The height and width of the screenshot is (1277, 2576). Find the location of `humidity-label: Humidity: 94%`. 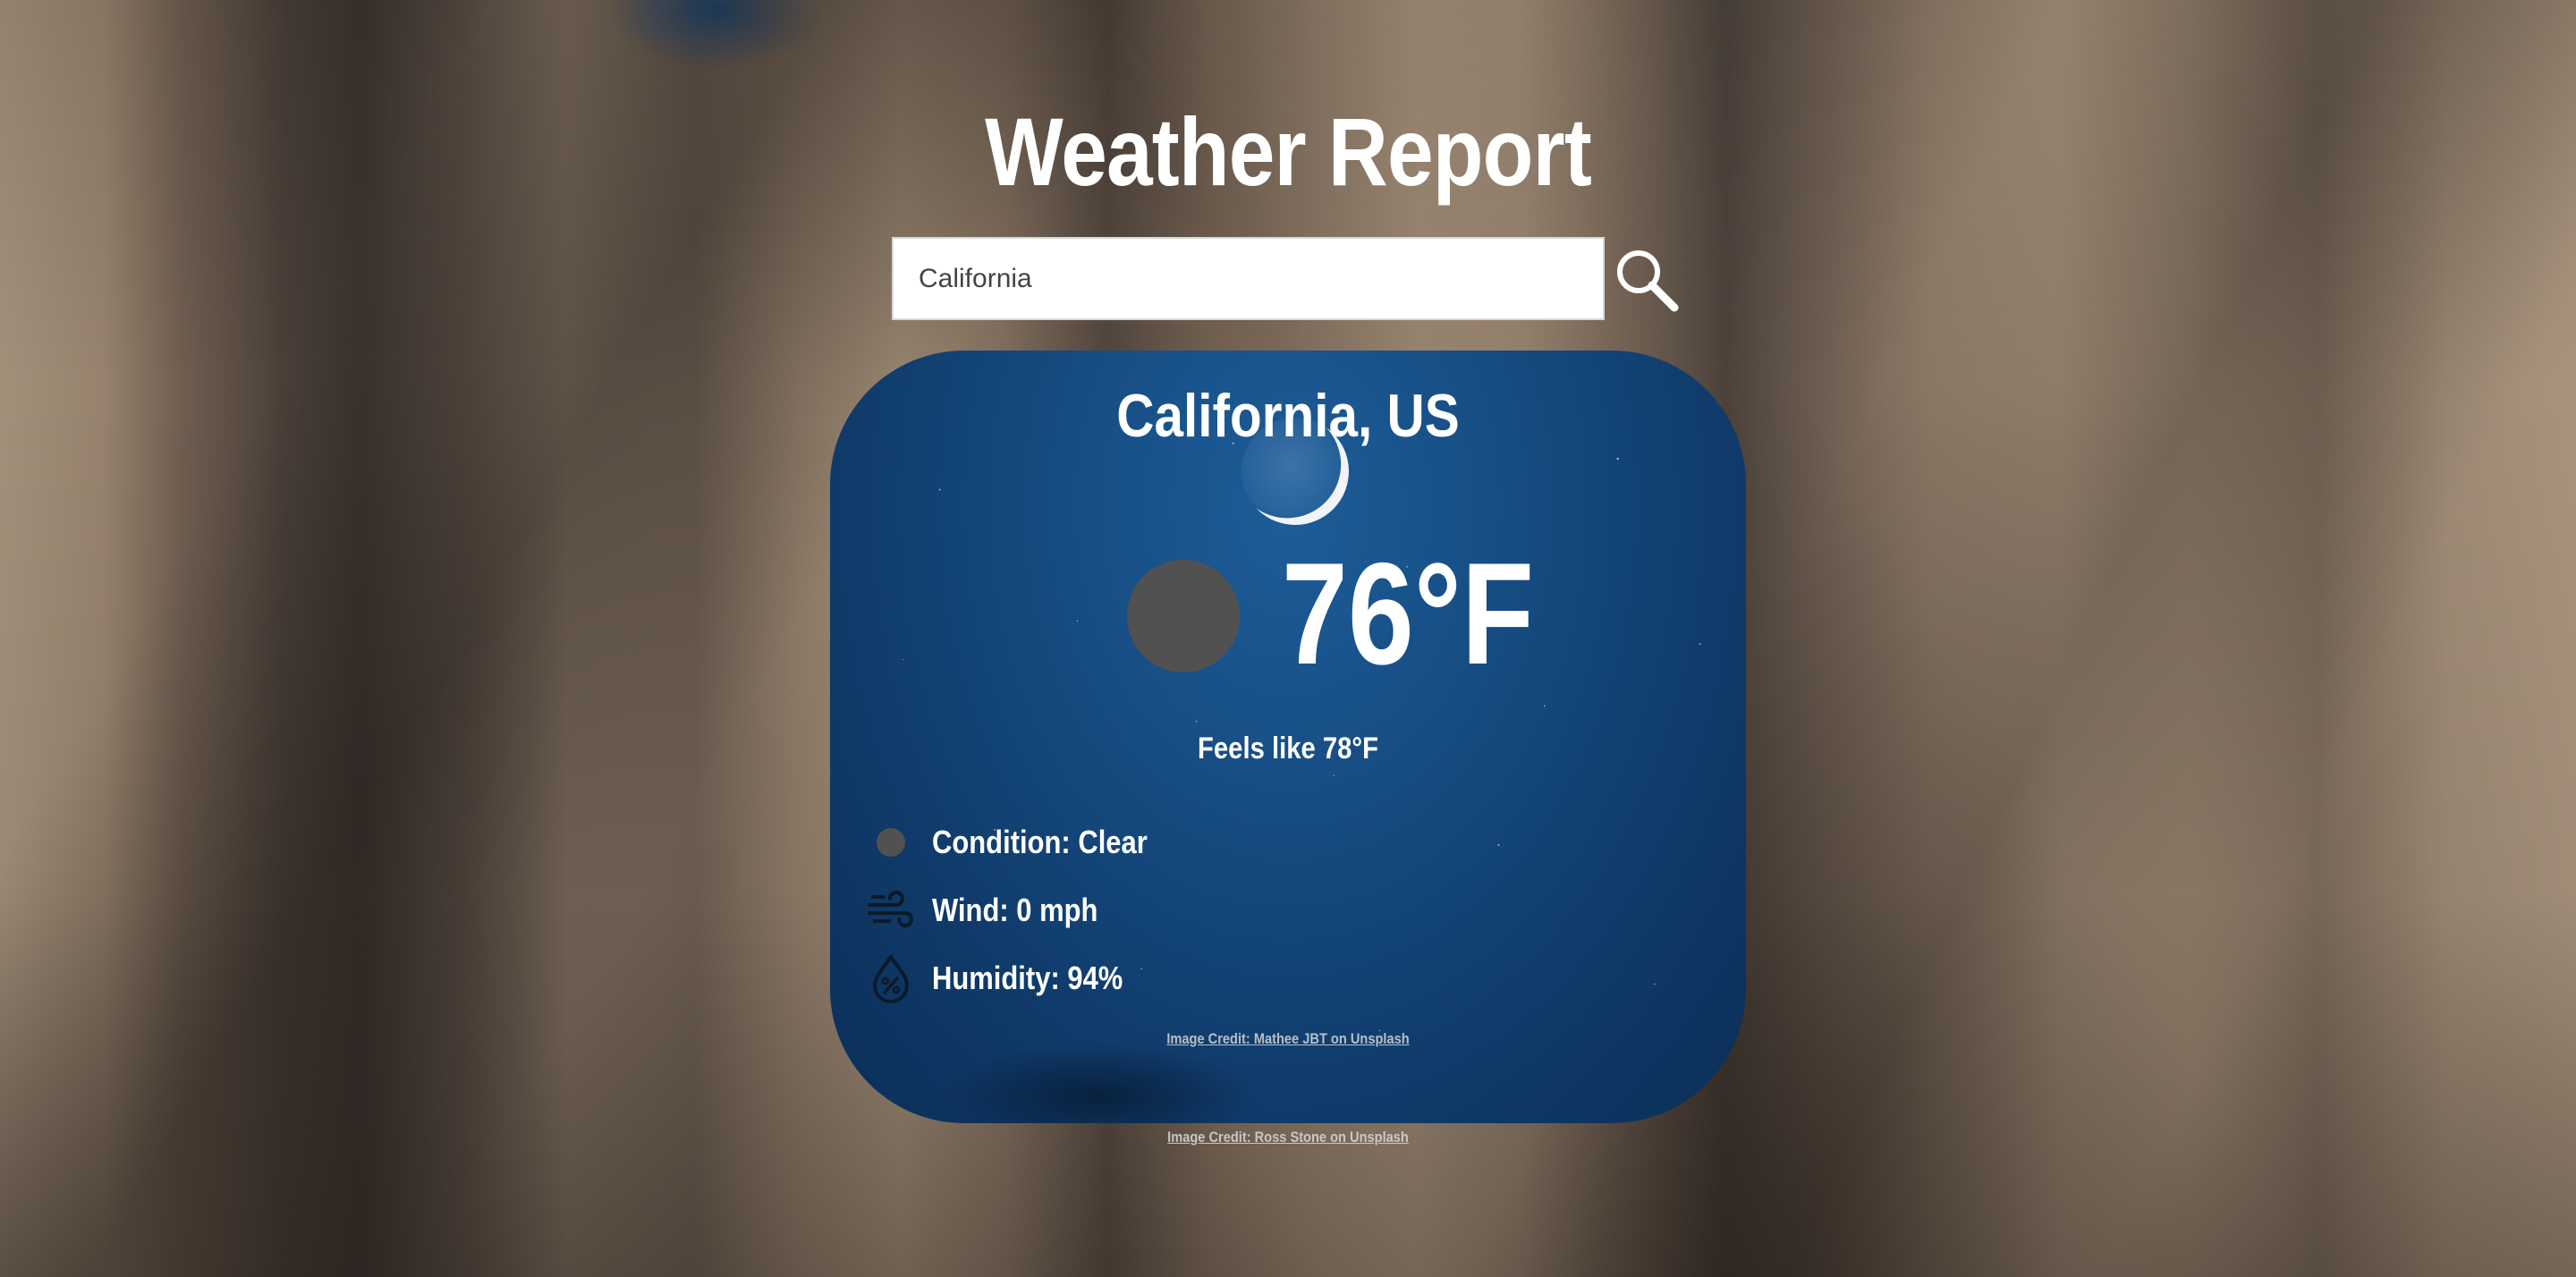

humidity-label: Humidity: 94% is located at coordinates (1027, 978).